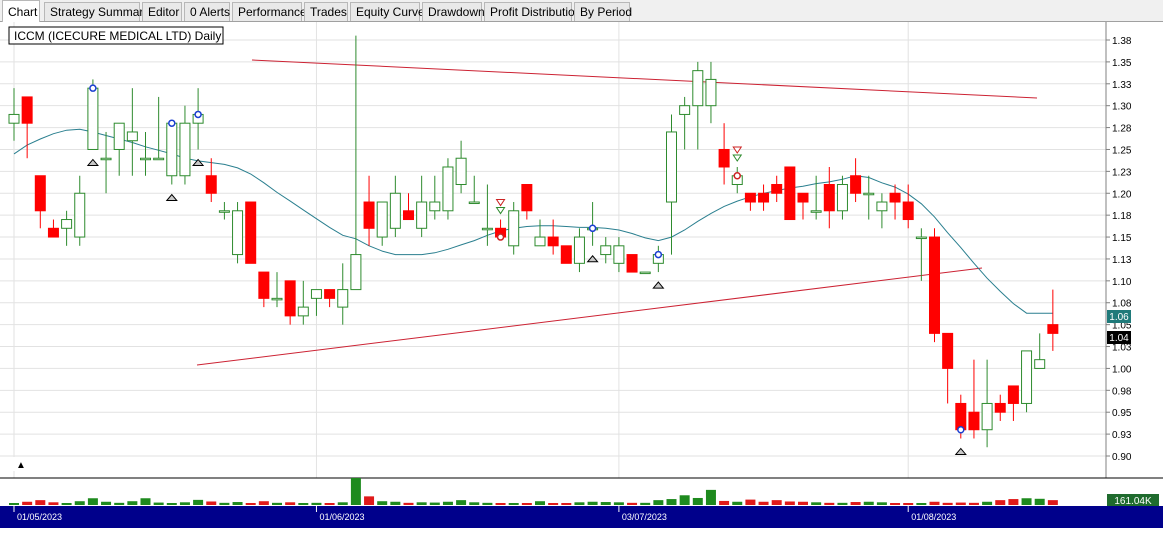 This screenshot has width=1163, height=533. What do you see at coordinates (453, 11) in the screenshot?
I see `tab-drawdown: Drawdown` at bounding box center [453, 11].